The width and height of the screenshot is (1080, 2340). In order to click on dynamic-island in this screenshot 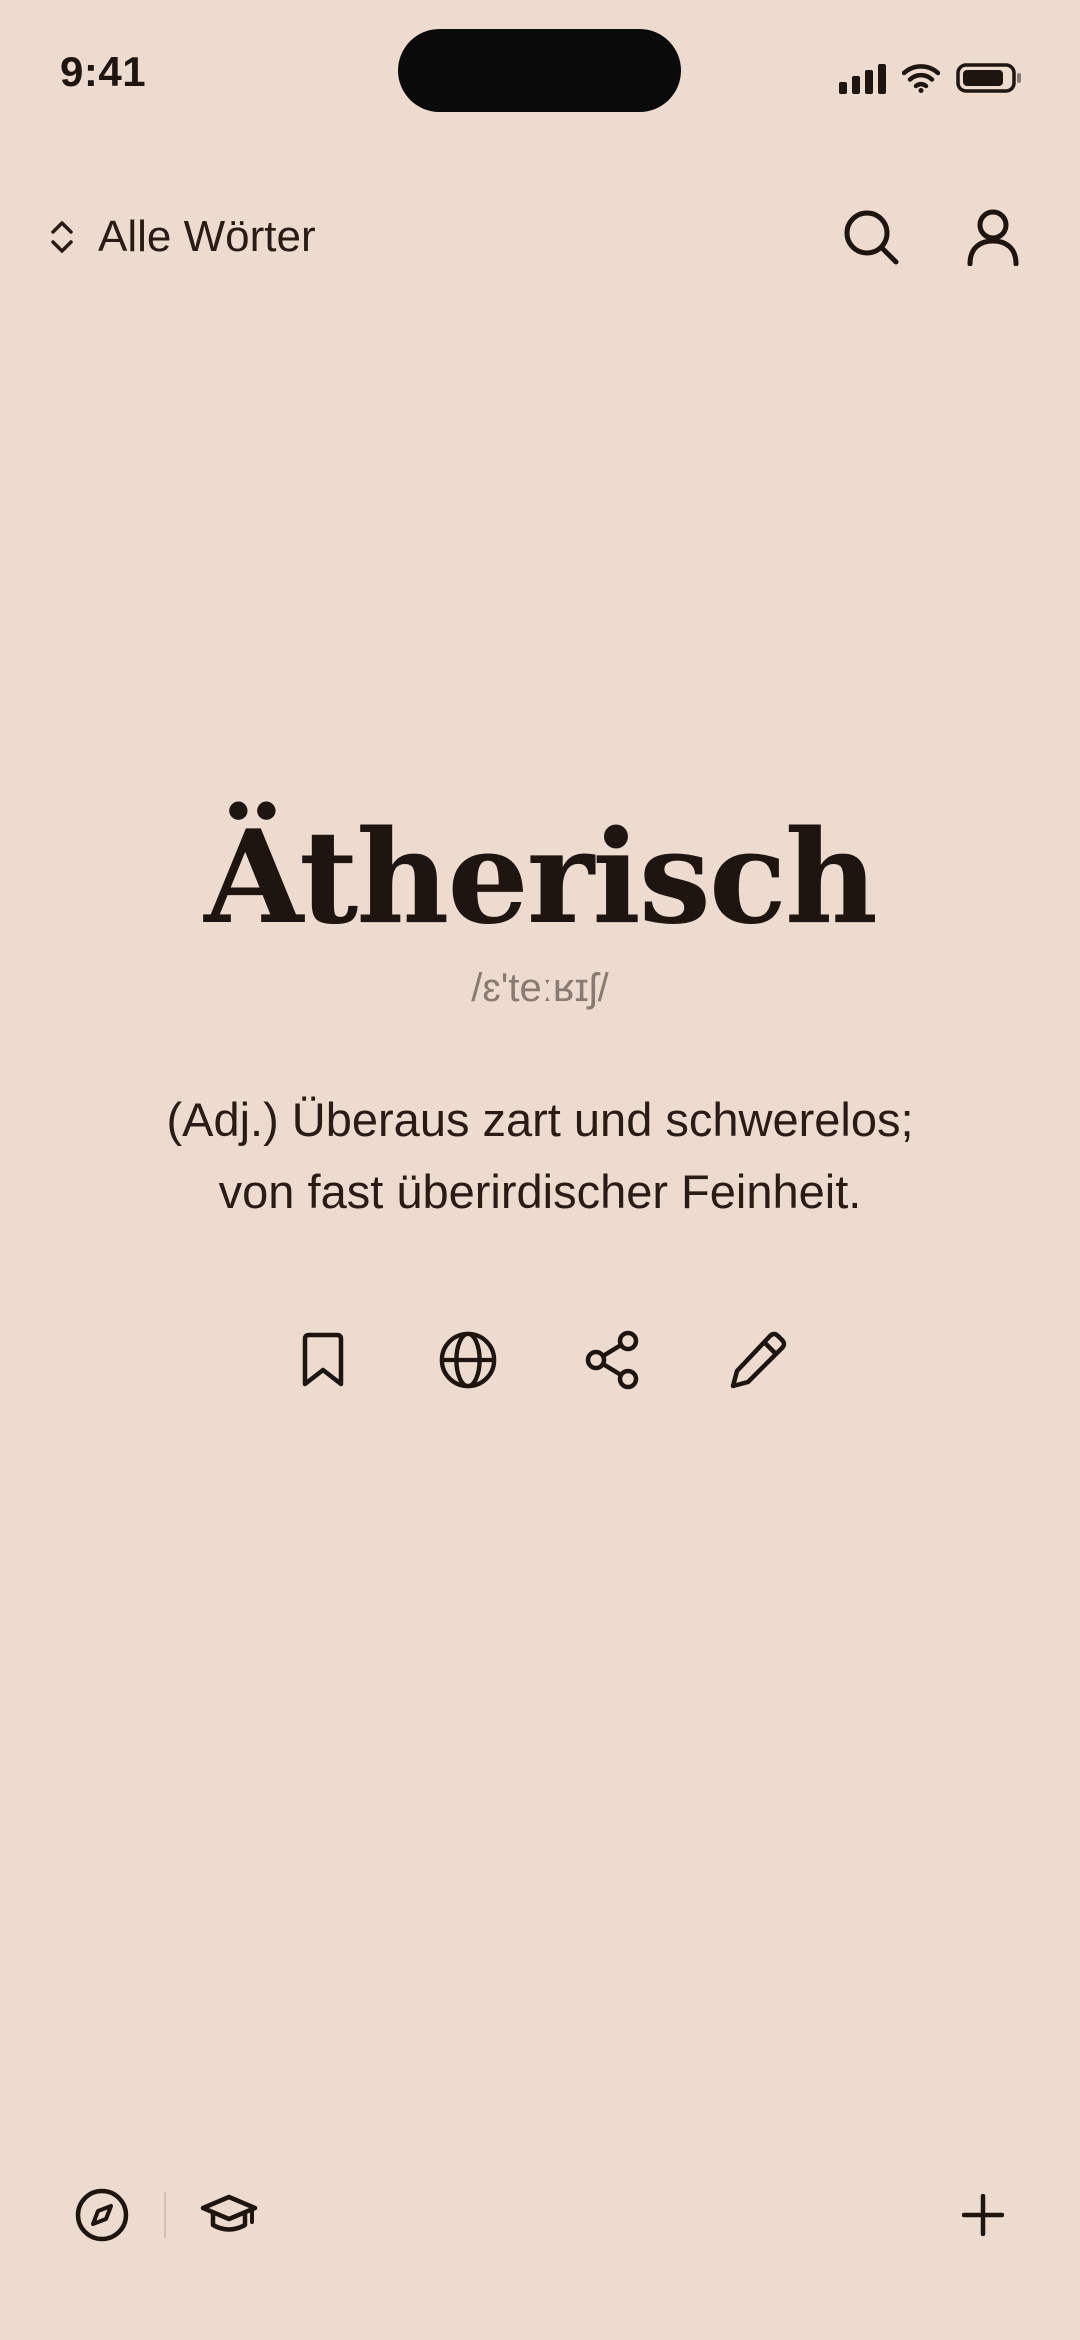, I will do `click(539, 70)`.